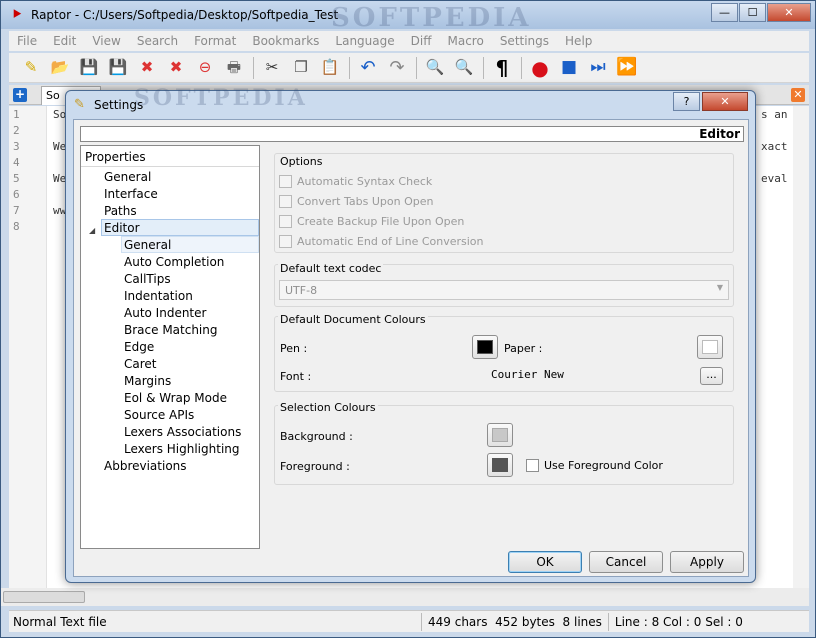 This screenshot has width=816, height=638. What do you see at coordinates (16, 210) in the screenshot?
I see `line-number: 7` at bounding box center [16, 210].